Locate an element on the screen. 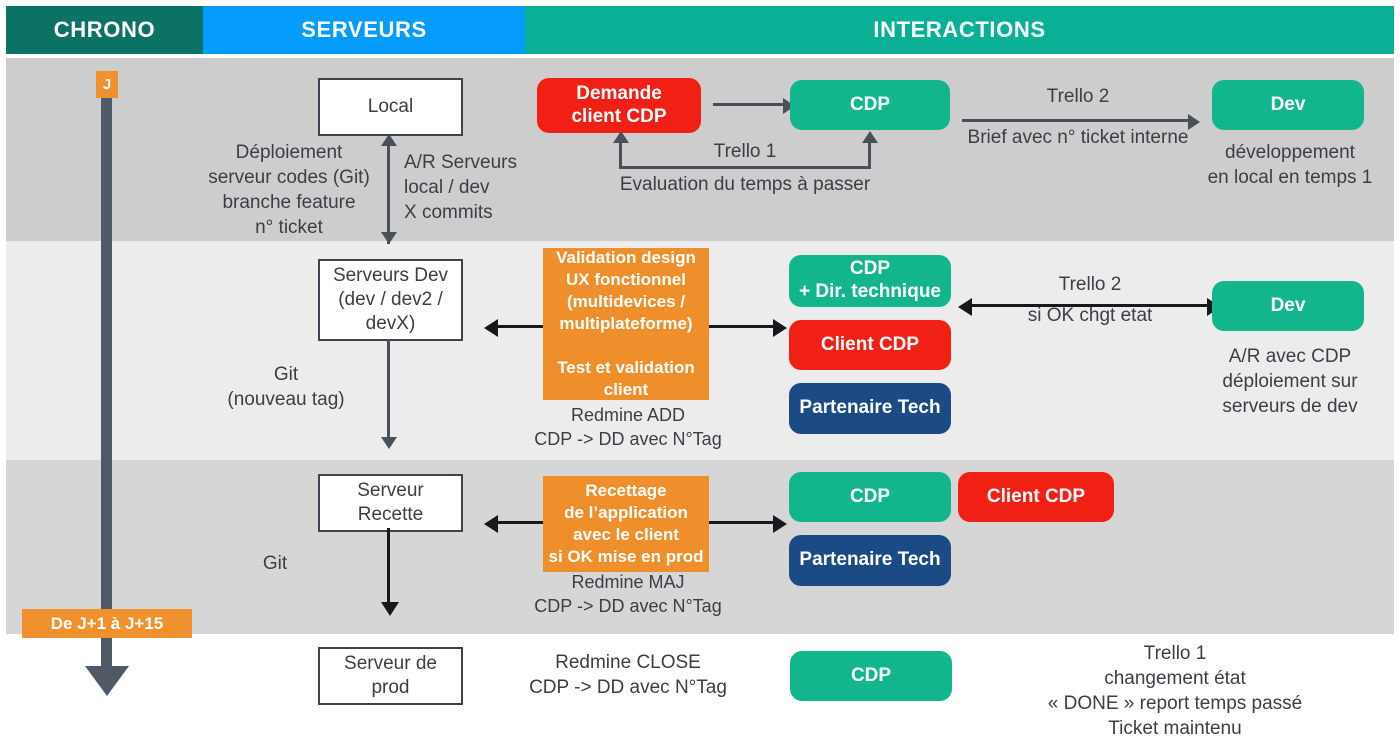 This screenshot has width=1400, height=746. arrow-demande-to-cdp-line is located at coordinates (749, 104).